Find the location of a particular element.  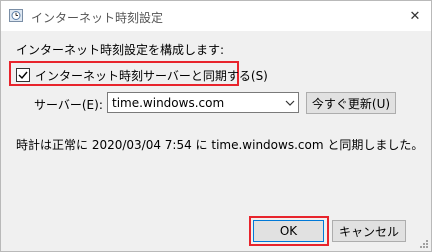

sync-checkbox-row: インターネット時刻サーバーと同期する(S) is located at coordinates (142, 75).